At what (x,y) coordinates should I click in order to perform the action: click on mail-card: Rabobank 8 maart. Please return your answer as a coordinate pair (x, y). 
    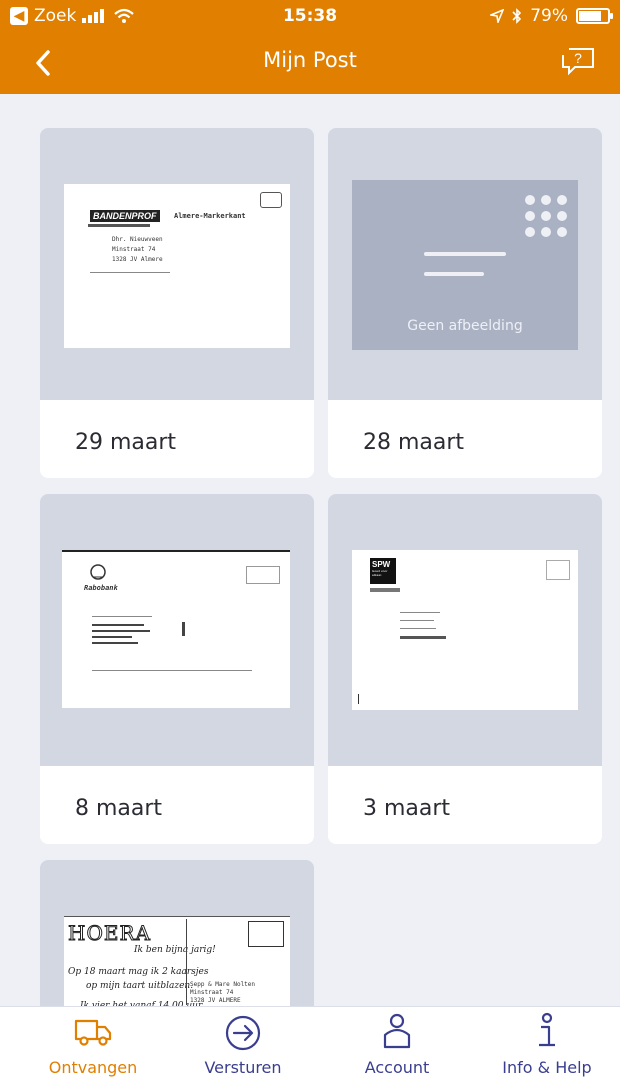
    Looking at the image, I should click on (177, 669).